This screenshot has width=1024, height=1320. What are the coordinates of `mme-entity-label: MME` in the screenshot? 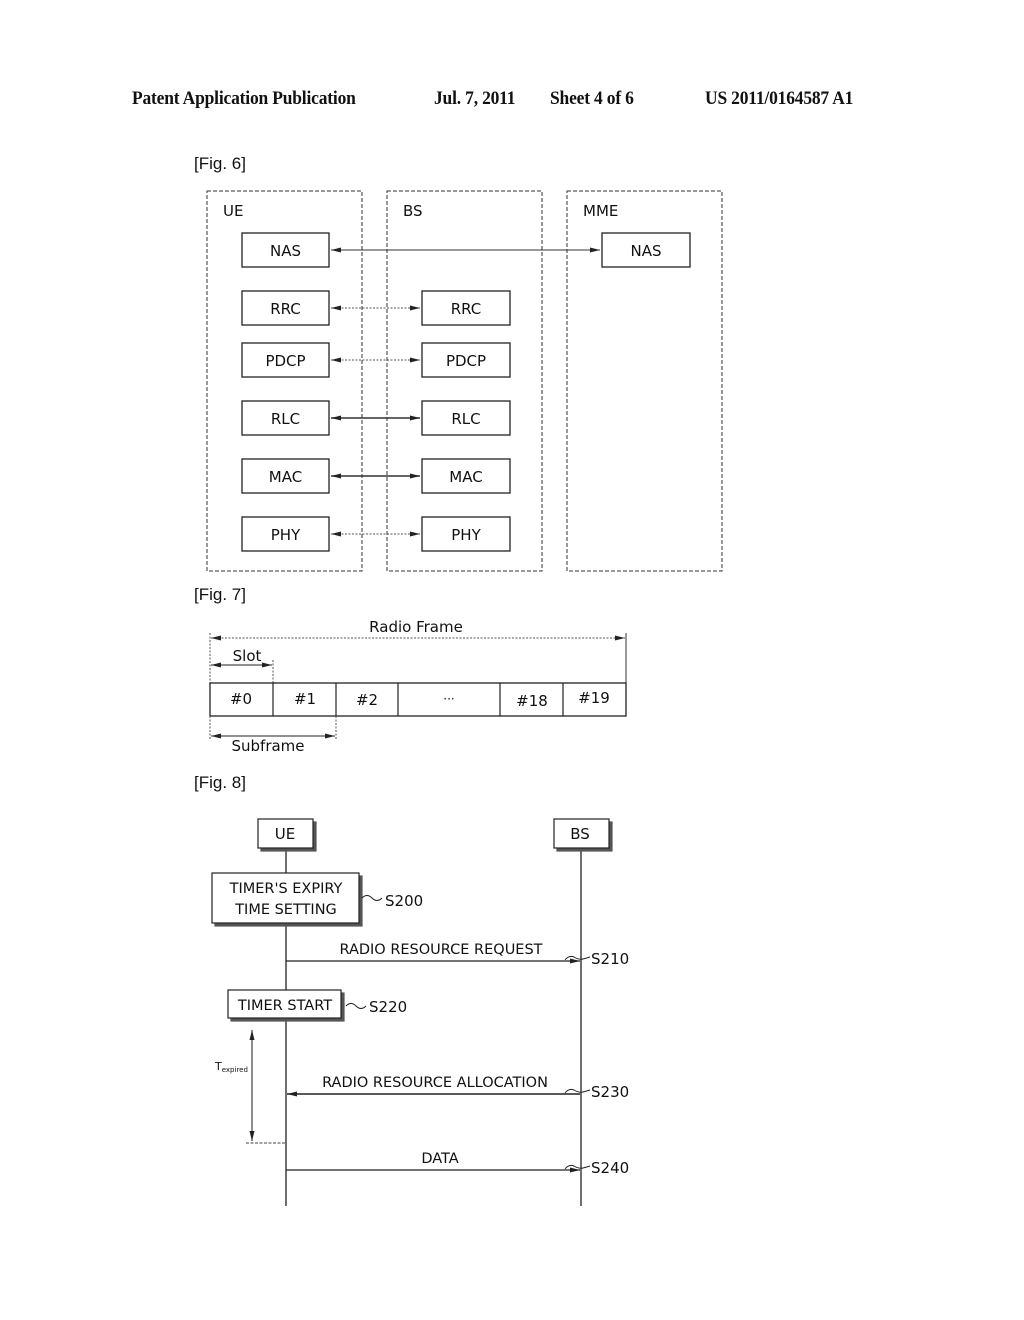 It's located at (600, 211).